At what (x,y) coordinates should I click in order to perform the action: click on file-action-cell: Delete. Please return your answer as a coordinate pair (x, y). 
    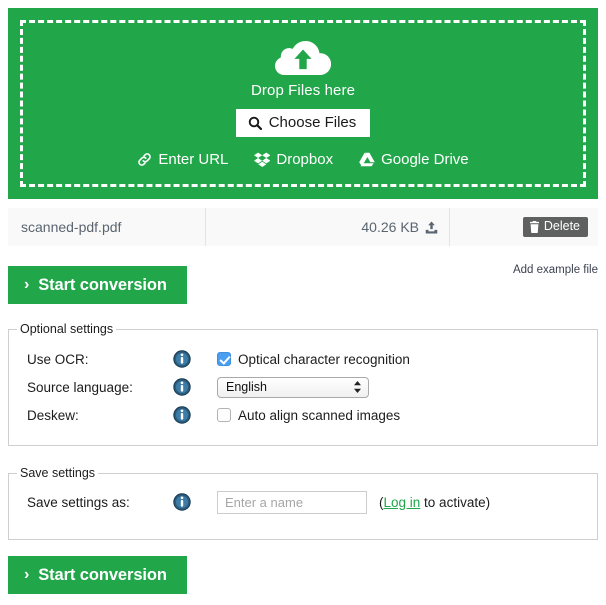
    Looking at the image, I should click on (524, 227).